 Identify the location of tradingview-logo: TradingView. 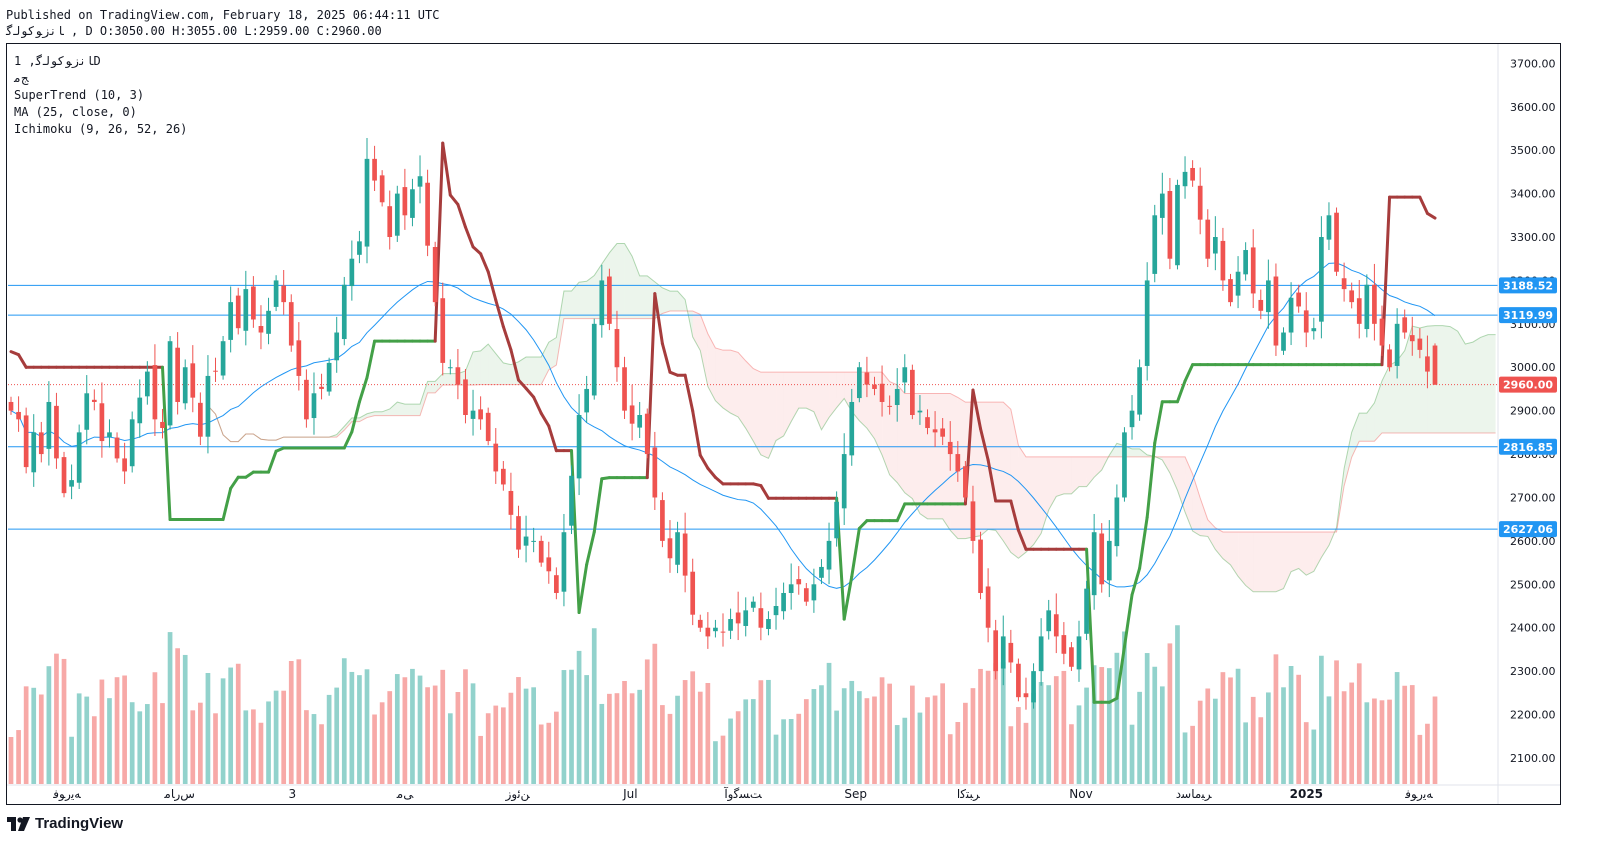
(65, 823).